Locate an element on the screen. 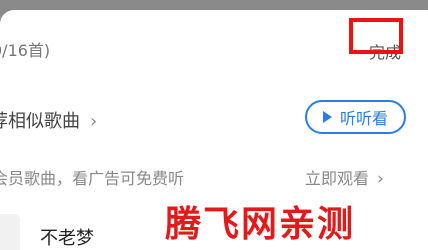 This screenshot has height=250, width=428. similar-songs-link: 荐相似歌曲 › is located at coordinates (48, 120).